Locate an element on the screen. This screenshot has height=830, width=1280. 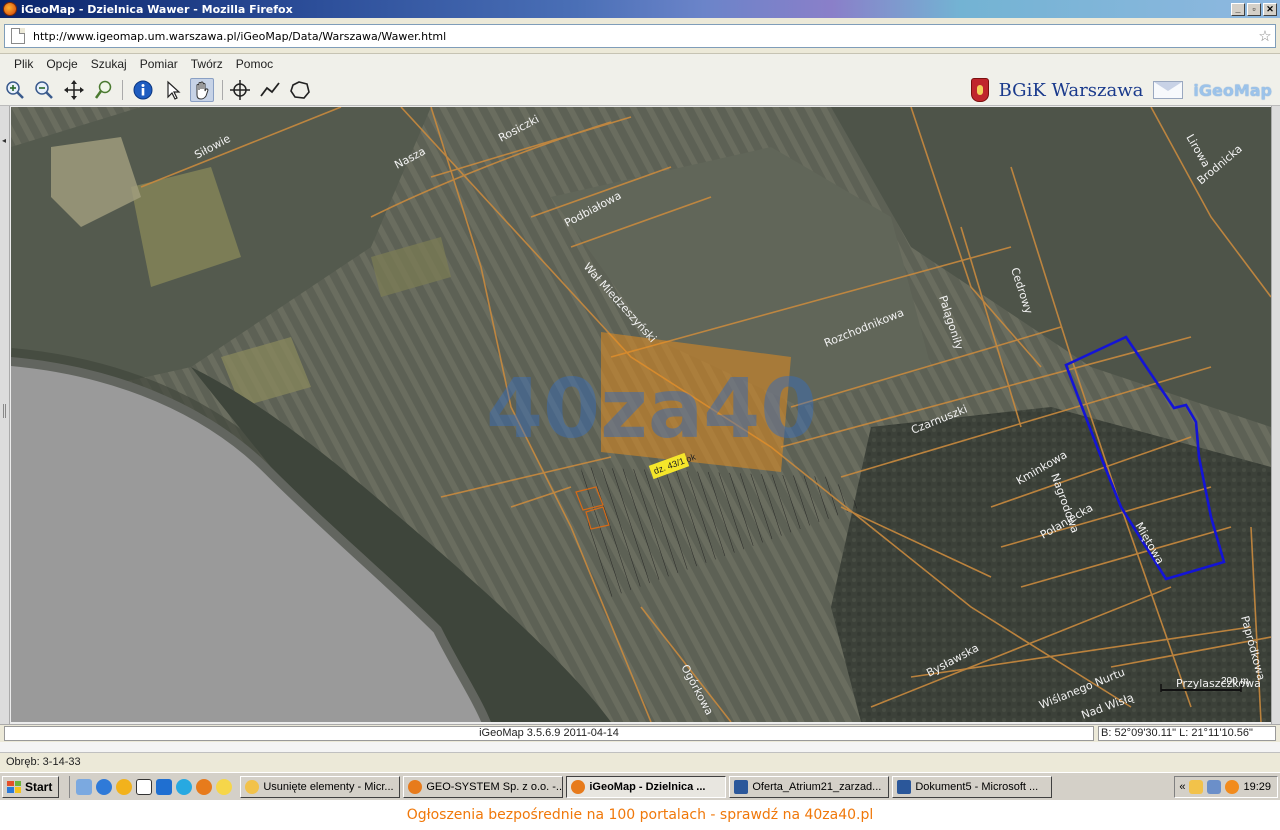
media-player-icon is located at coordinates (124, 786).